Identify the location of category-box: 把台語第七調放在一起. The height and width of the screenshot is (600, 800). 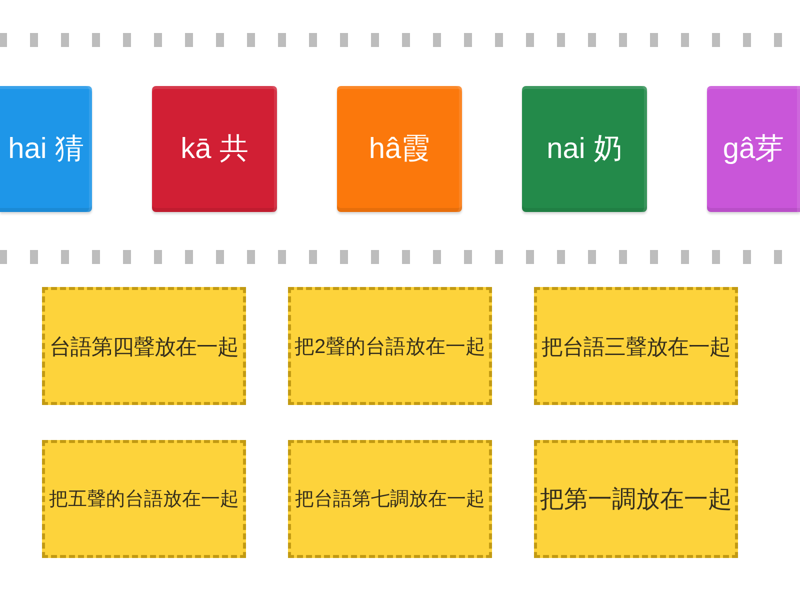
(390, 499).